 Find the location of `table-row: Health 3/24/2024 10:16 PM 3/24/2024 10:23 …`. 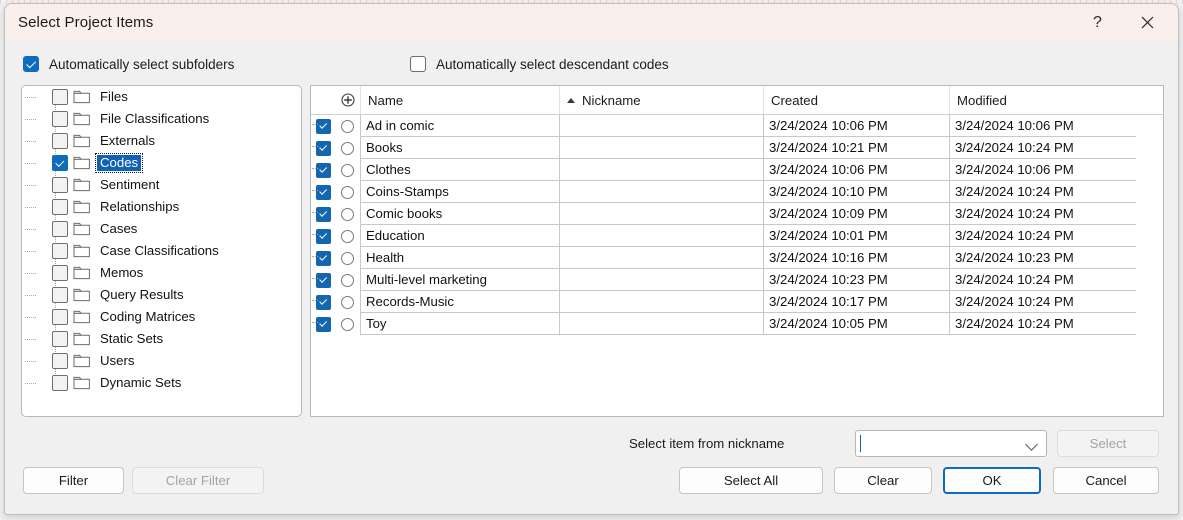

table-row: Health 3/24/2024 10:16 PM 3/24/2024 10:23 … is located at coordinates (737, 258).